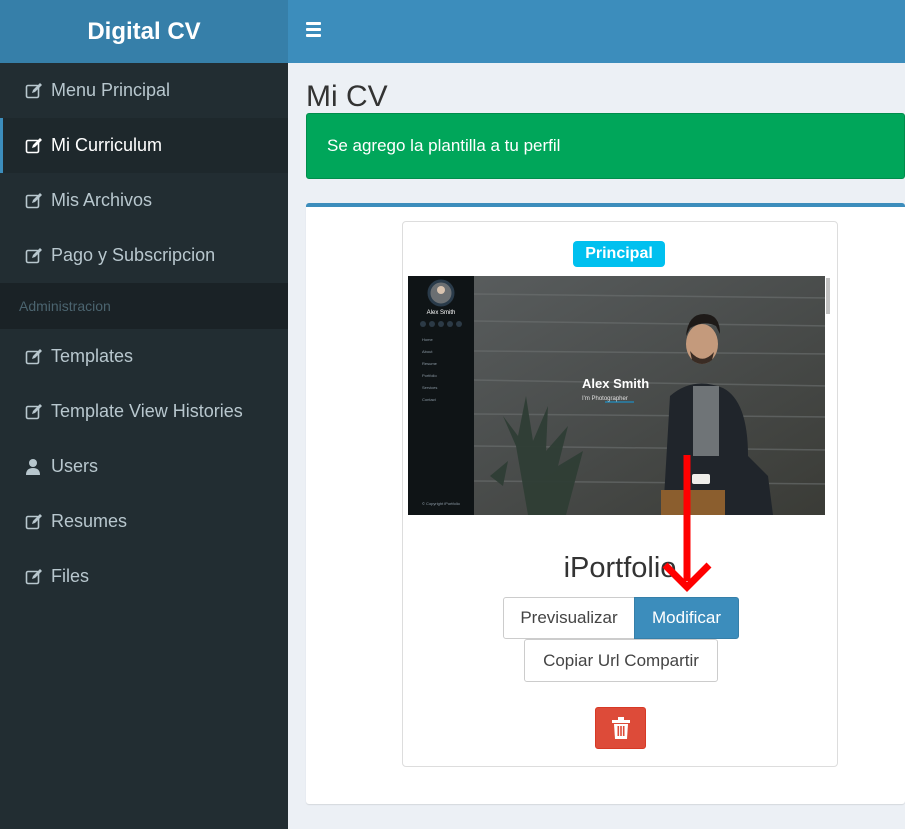  Describe the element at coordinates (596, 31) in the screenshot. I see `top-navbar` at that location.